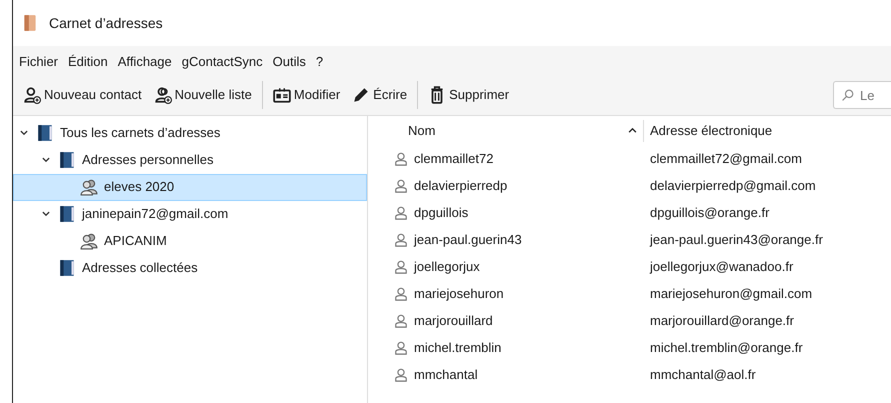 The image size is (891, 403). Describe the element at coordinates (725, 159) in the screenshot. I see `email-address: clemmaillet72@gmail.com` at that location.